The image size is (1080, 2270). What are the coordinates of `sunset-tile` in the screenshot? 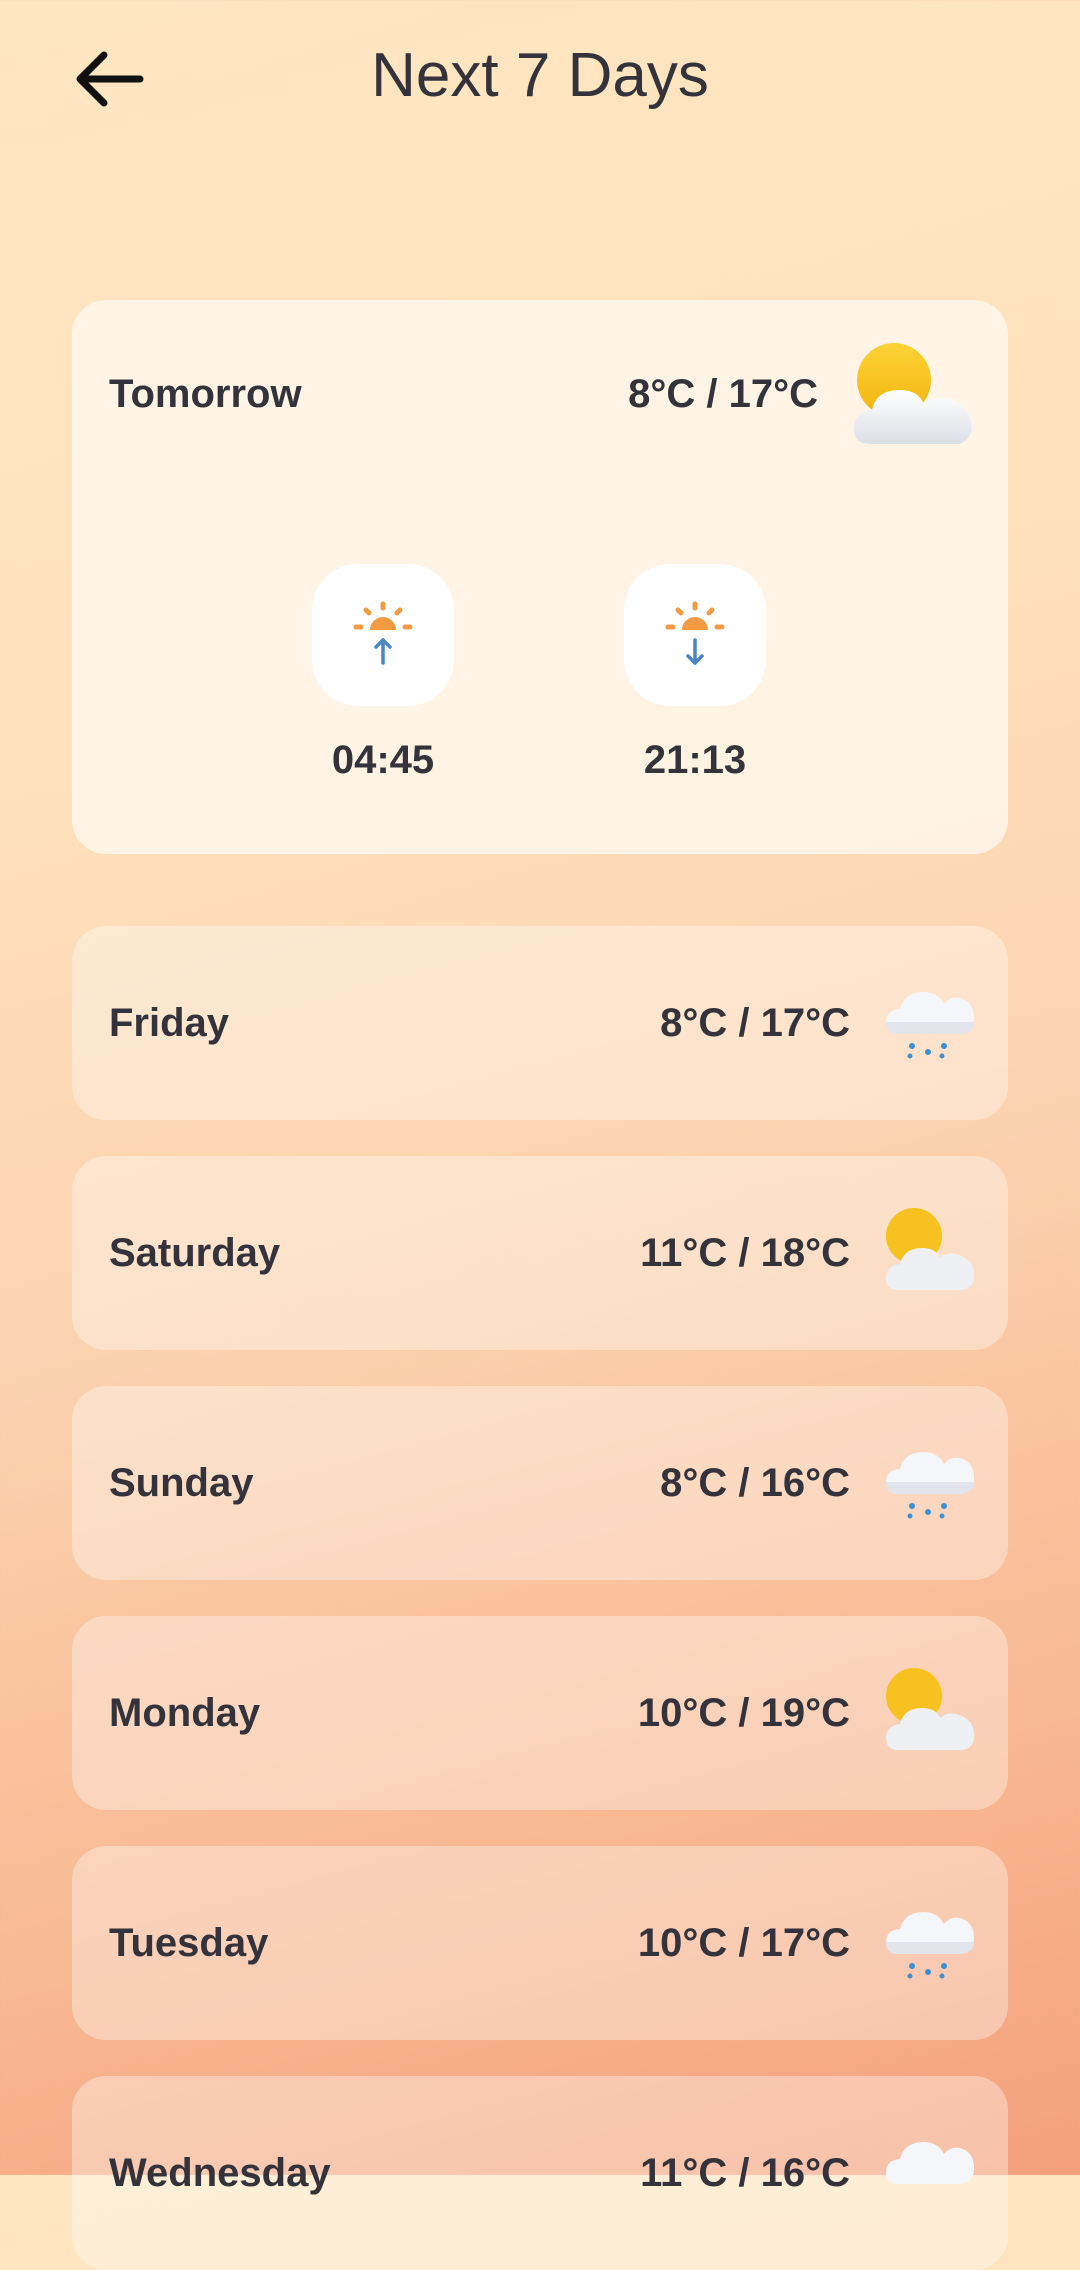 It's located at (695, 635).